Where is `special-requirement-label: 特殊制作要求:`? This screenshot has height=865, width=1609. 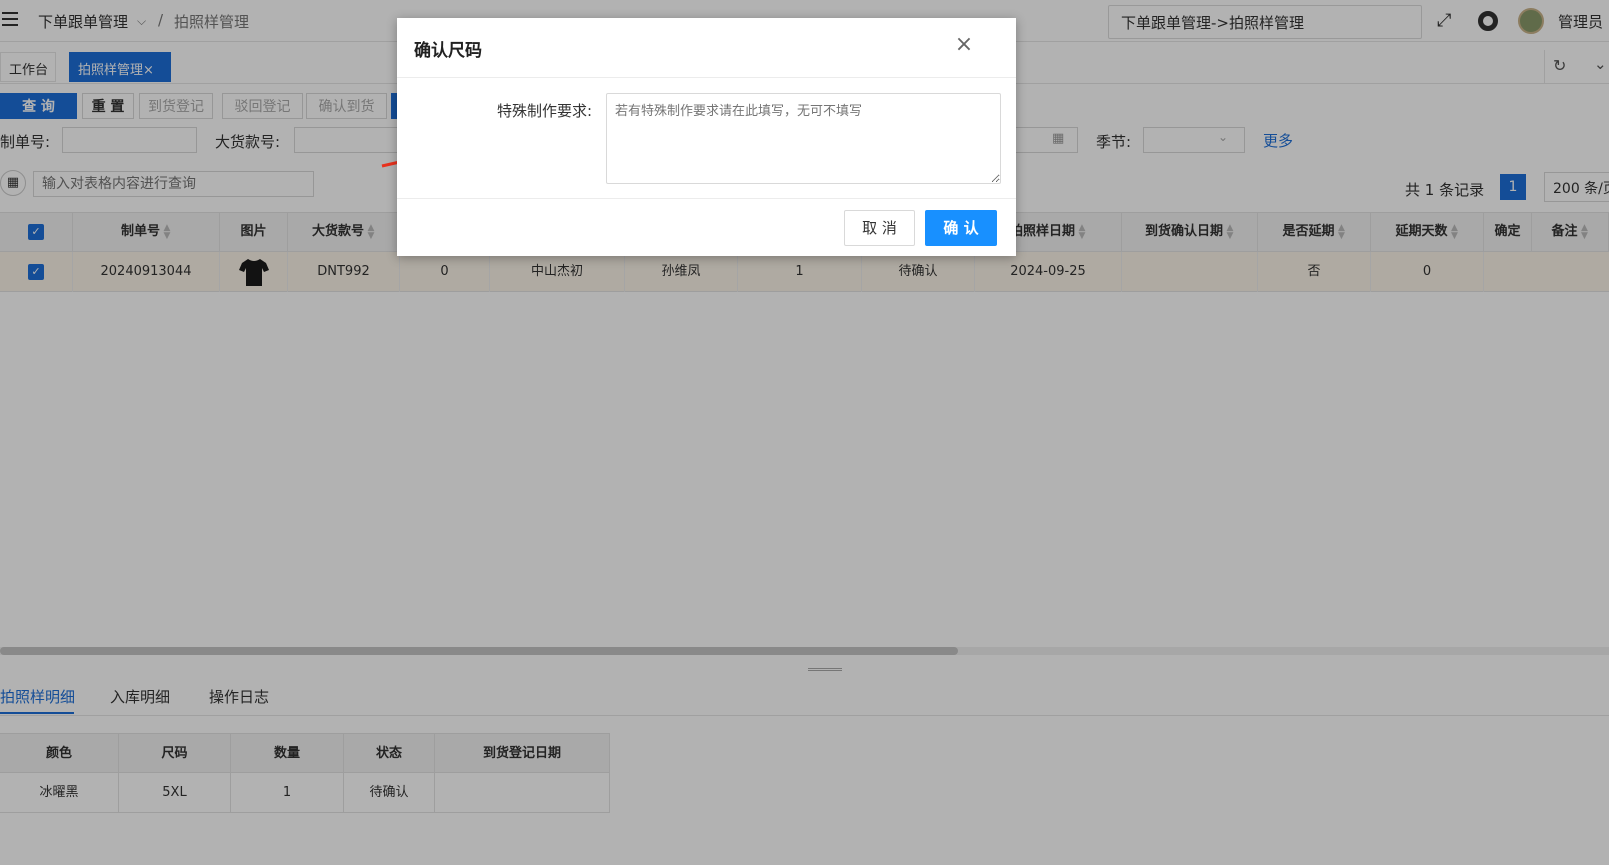 special-requirement-label: 特殊制作要求: is located at coordinates (545, 111).